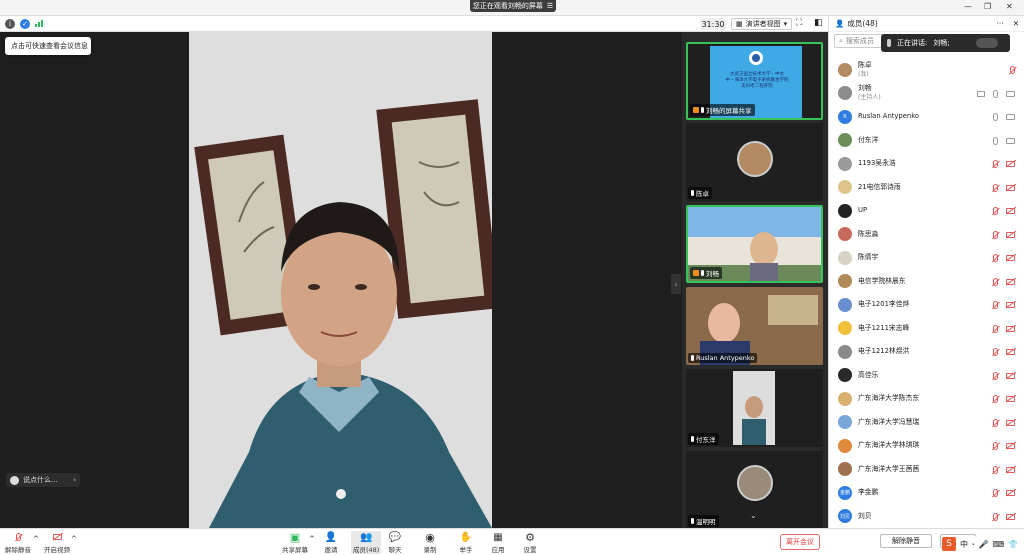 Image resolution: width=1024 pixels, height=555 pixels. What do you see at coordinates (39, 23) in the screenshot?
I see `signal-icon` at bounding box center [39, 23].